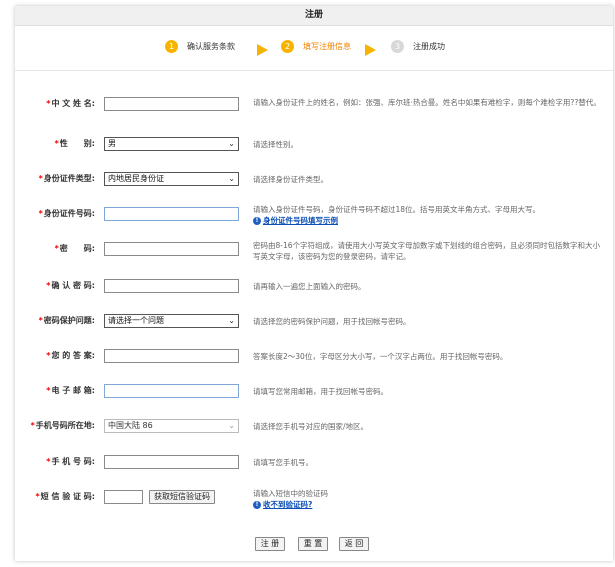 The height and width of the screenshot is (567, 615). What do you see at coordinates (171, 356) in the screenshot?
I see `answer-input` at bounding box center [171, 356].